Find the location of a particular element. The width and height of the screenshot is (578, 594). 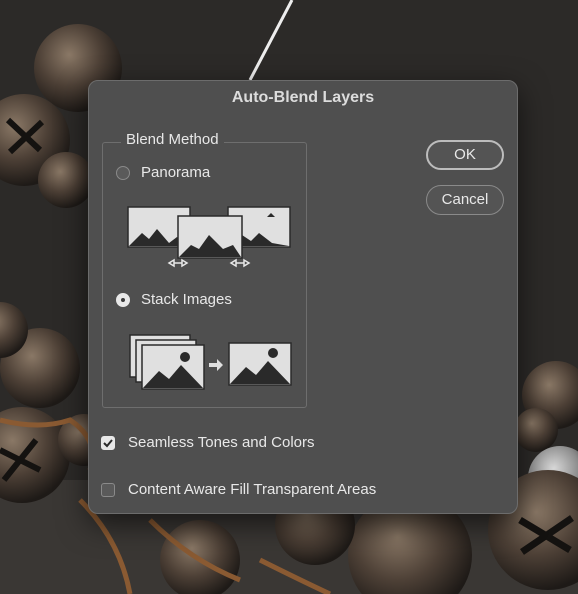

cancel-button: Cancel is located at coordinates (465, 200).